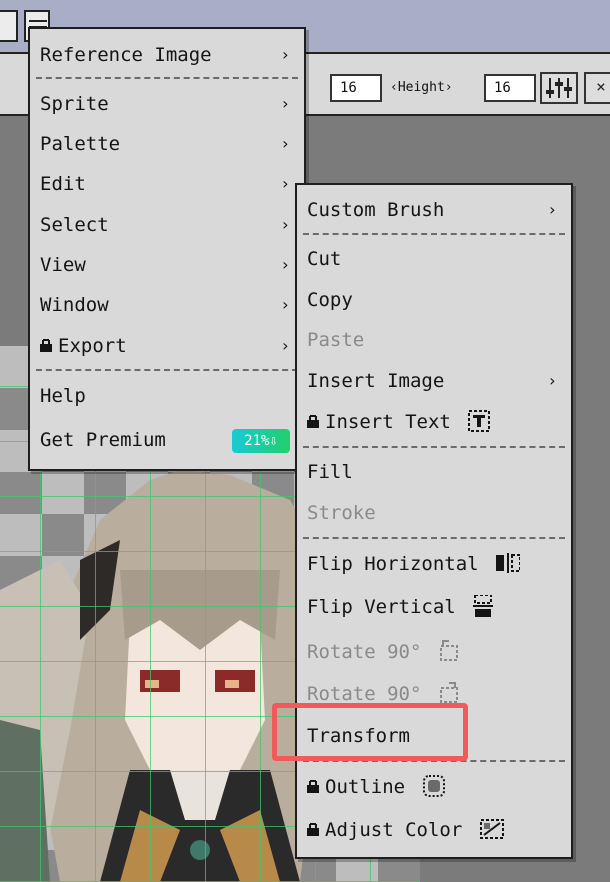 This screenshot has width=610, height=882. I want to click on discount-badge: 21%⇩, so click(261, 441).